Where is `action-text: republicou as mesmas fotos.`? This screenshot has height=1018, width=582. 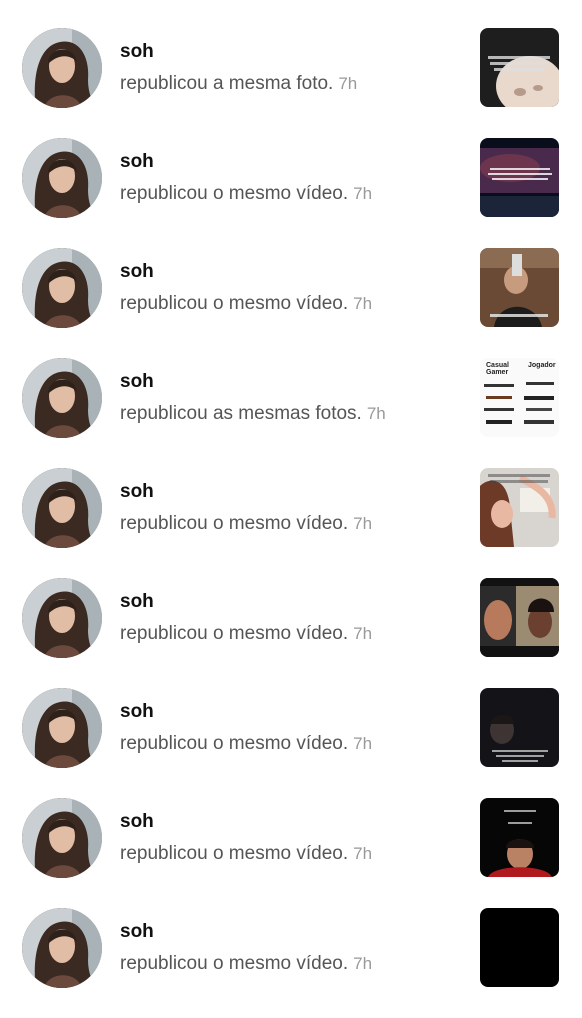
action-text: republicou as mesmas fotos. is located at coordinates (241, 413).